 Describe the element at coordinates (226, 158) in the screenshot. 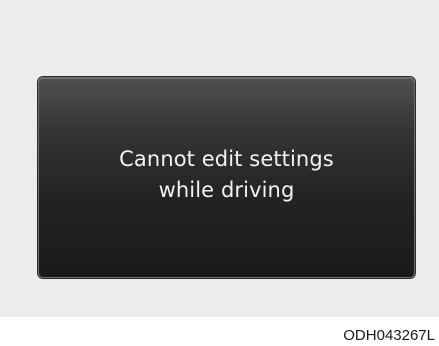

I see `message-line-1: Cannot edit settings` at that location.